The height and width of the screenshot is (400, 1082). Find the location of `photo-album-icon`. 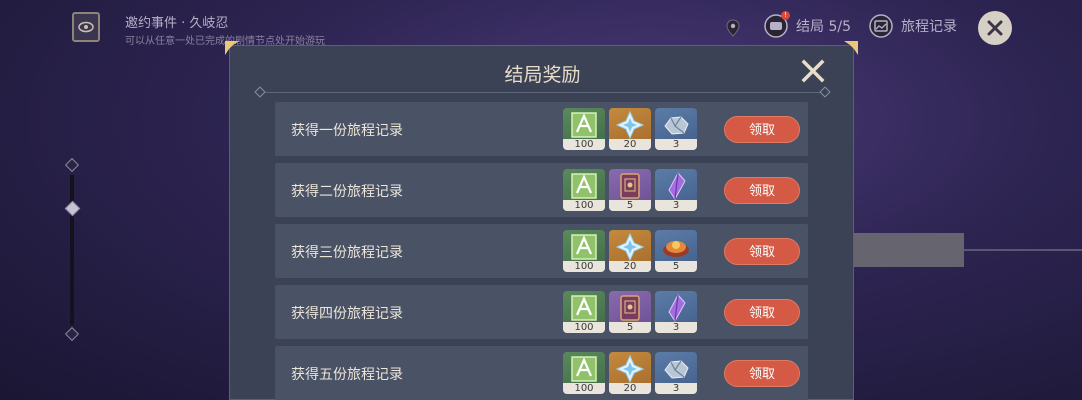

photo-album-icon is located at coordinates (881, 26).